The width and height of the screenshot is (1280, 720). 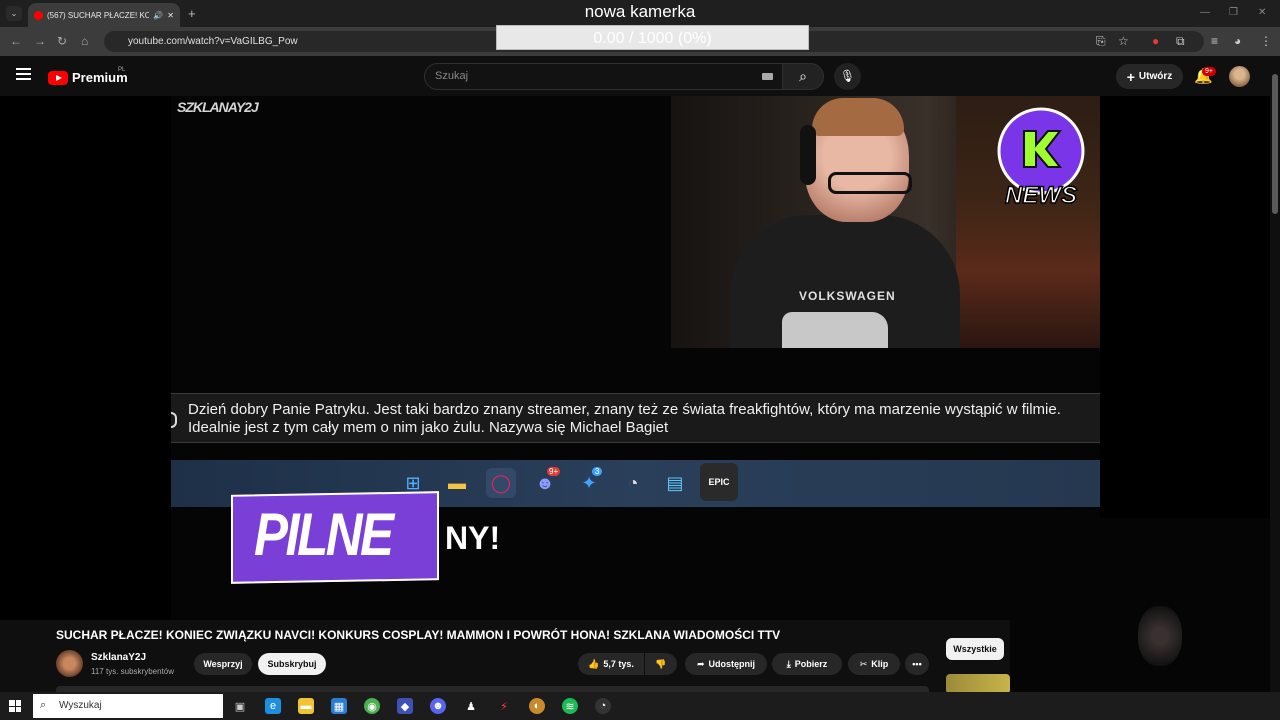 I want to click on channel-avatar, so click(x=69, y=663).